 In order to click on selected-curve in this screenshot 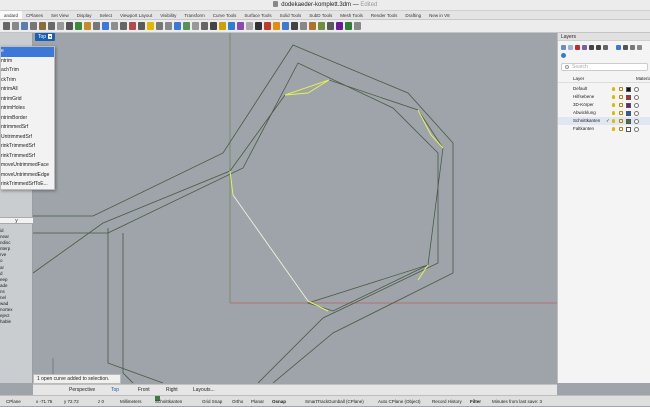, I will do `click(270, 248)`.